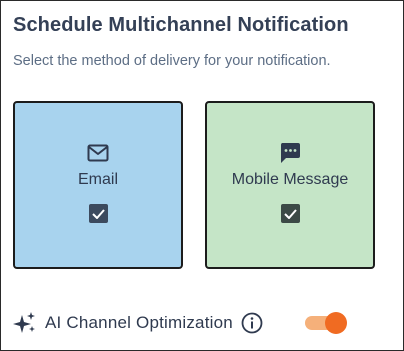 The width and height of the screenshot is (404, 351). Describe the element at coordinates (252, 323) in the screenshot. I see `info-icon` at that location.